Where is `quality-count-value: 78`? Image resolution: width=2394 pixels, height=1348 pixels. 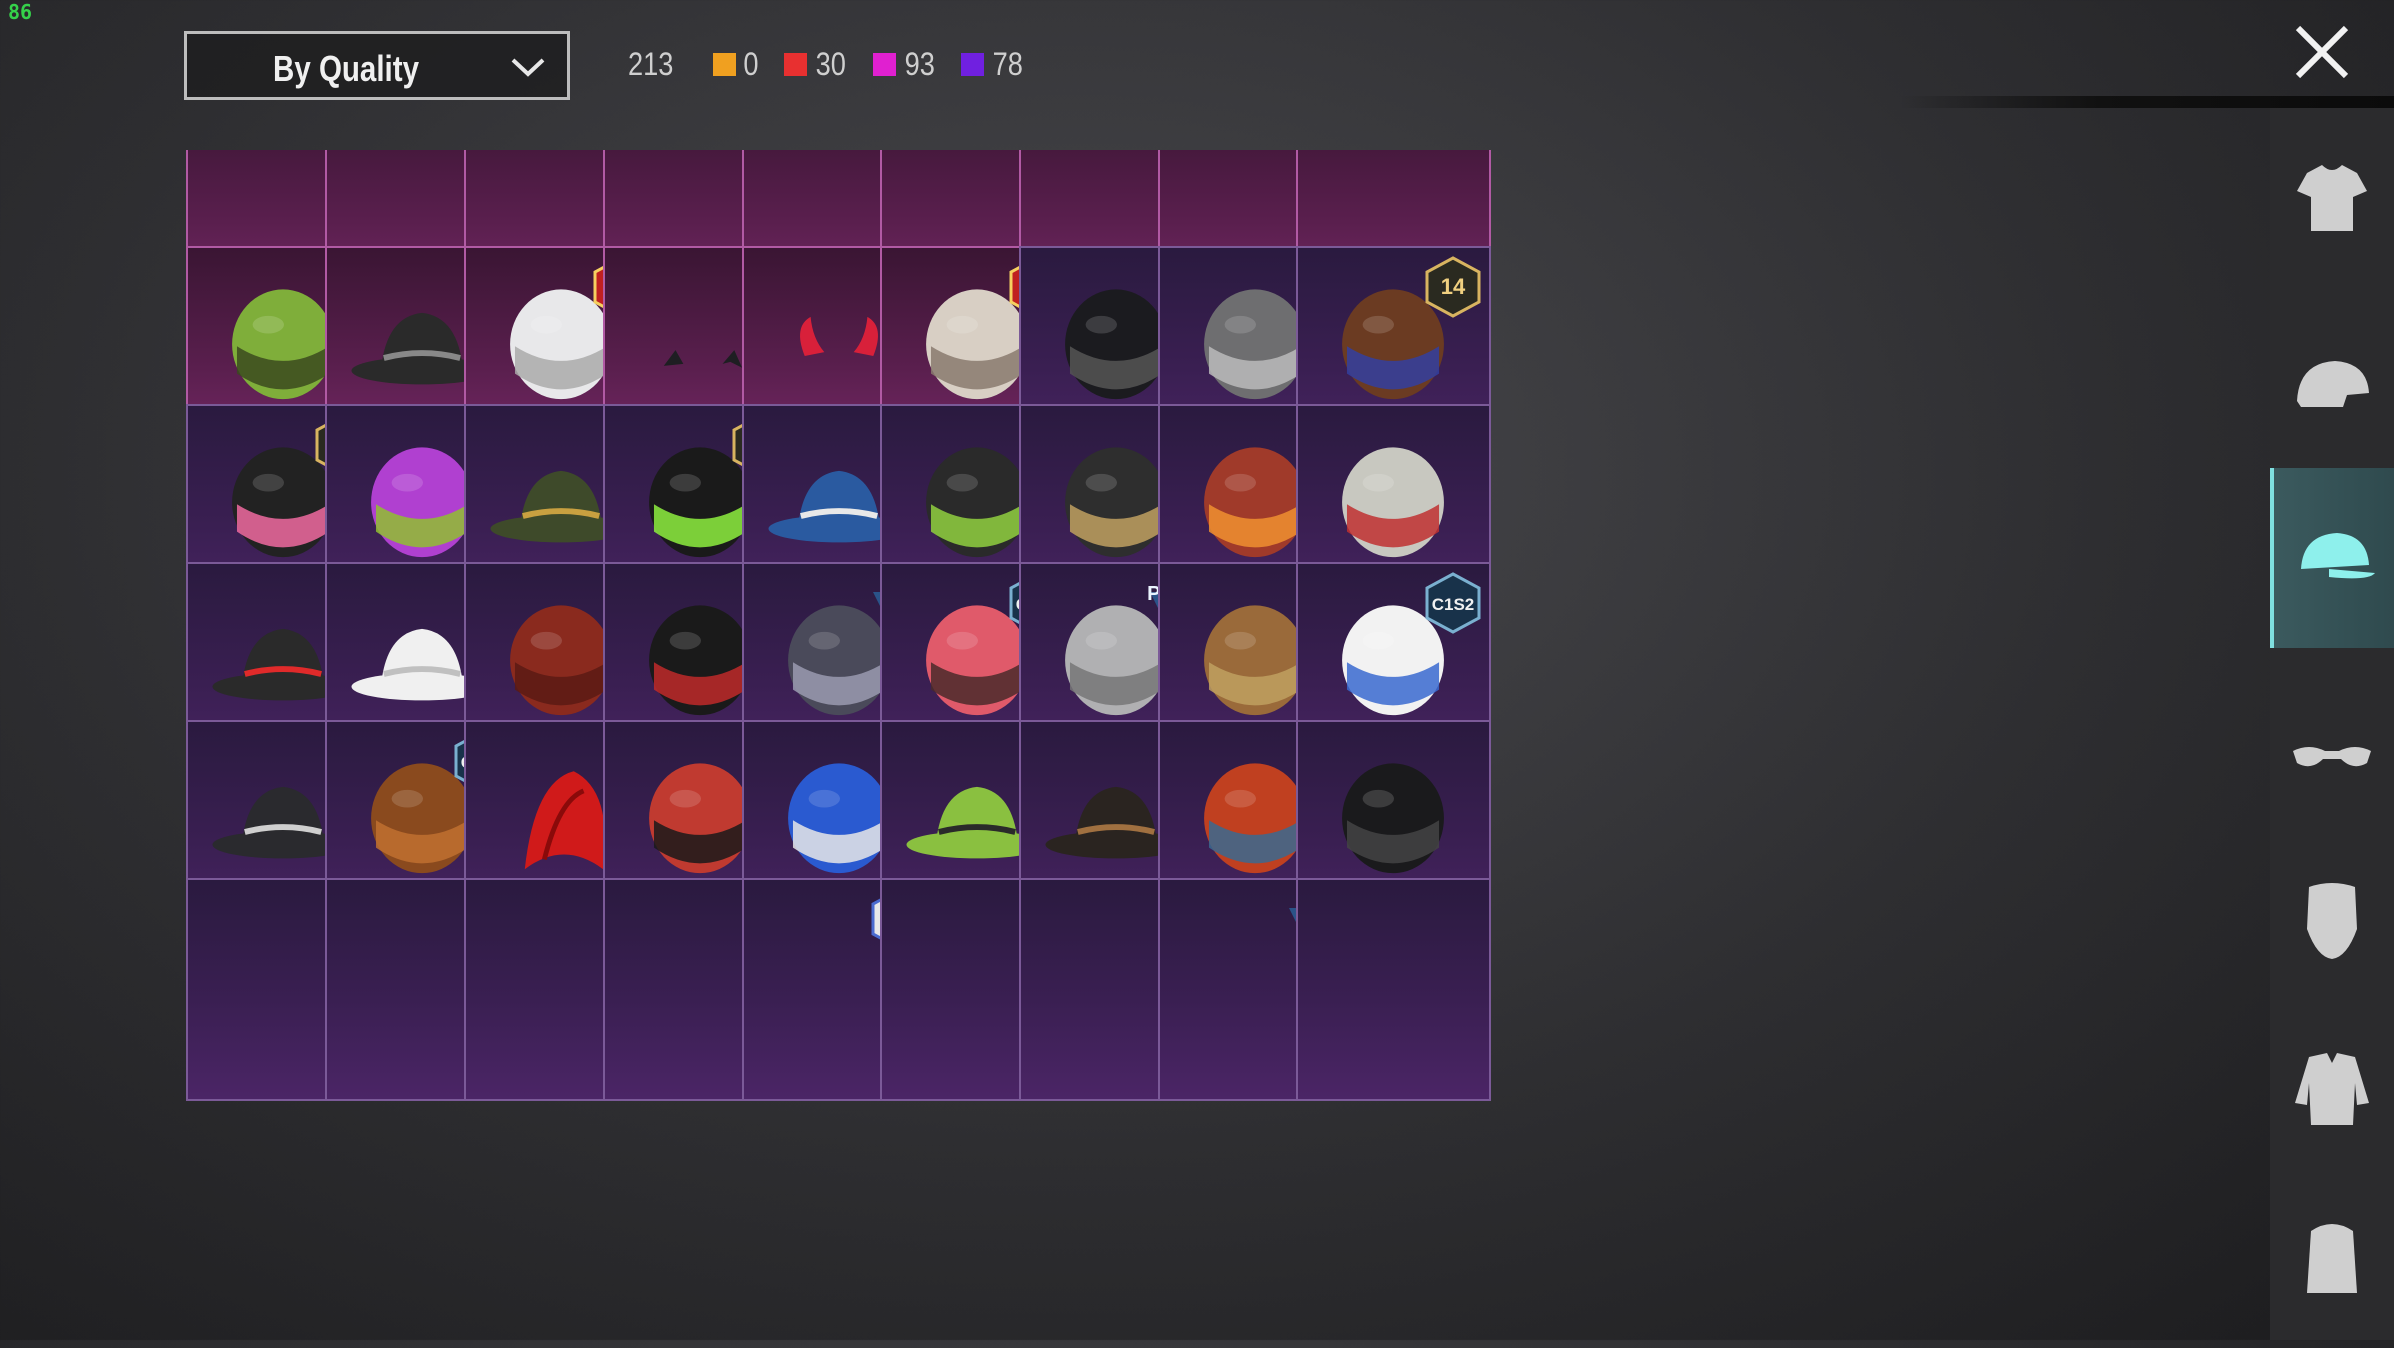
quality-count-value: 78 is located at coordinates (1008, 63).